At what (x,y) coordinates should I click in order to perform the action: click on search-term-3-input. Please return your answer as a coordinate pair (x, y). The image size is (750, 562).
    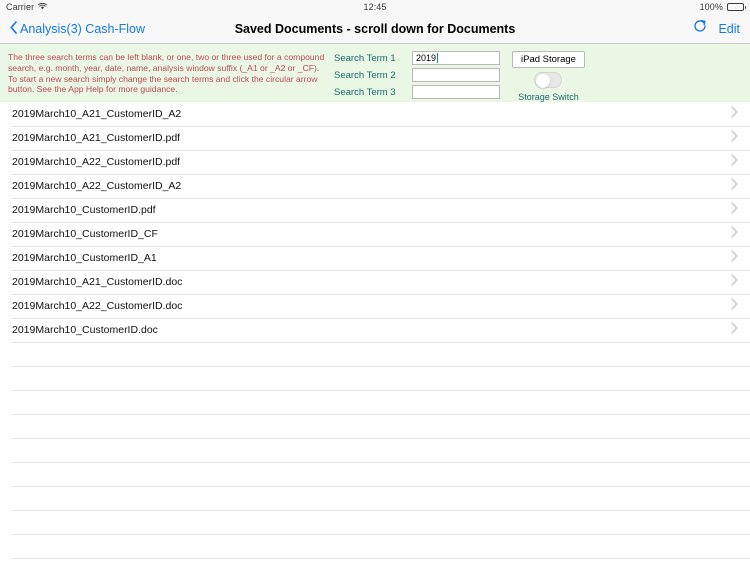
    Looking at the image, I should click on (456, 92).